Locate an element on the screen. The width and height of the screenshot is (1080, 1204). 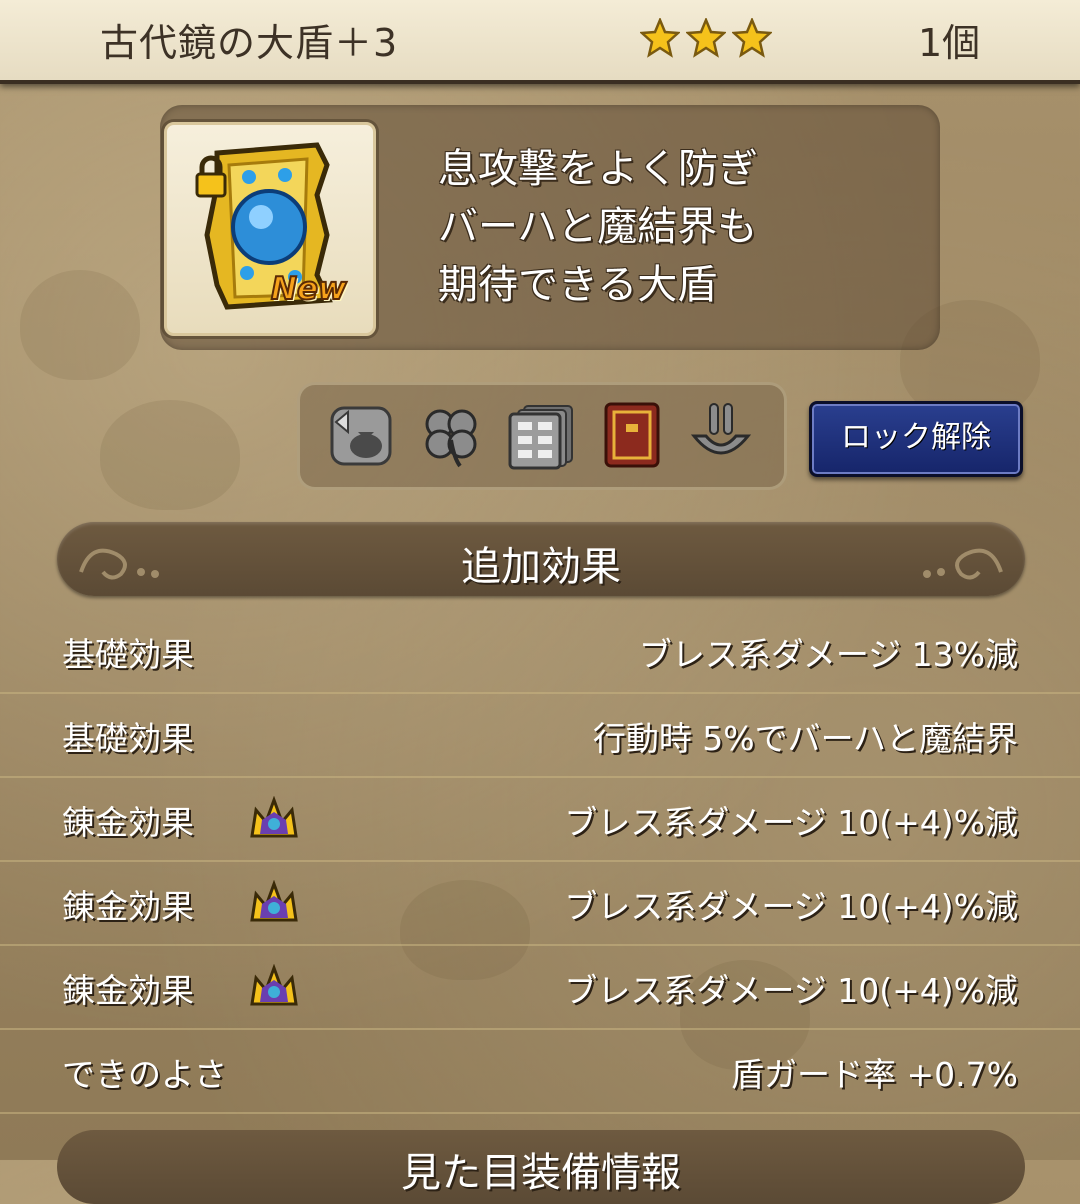
sell-bag-icon is located at coordinates (361, 435).